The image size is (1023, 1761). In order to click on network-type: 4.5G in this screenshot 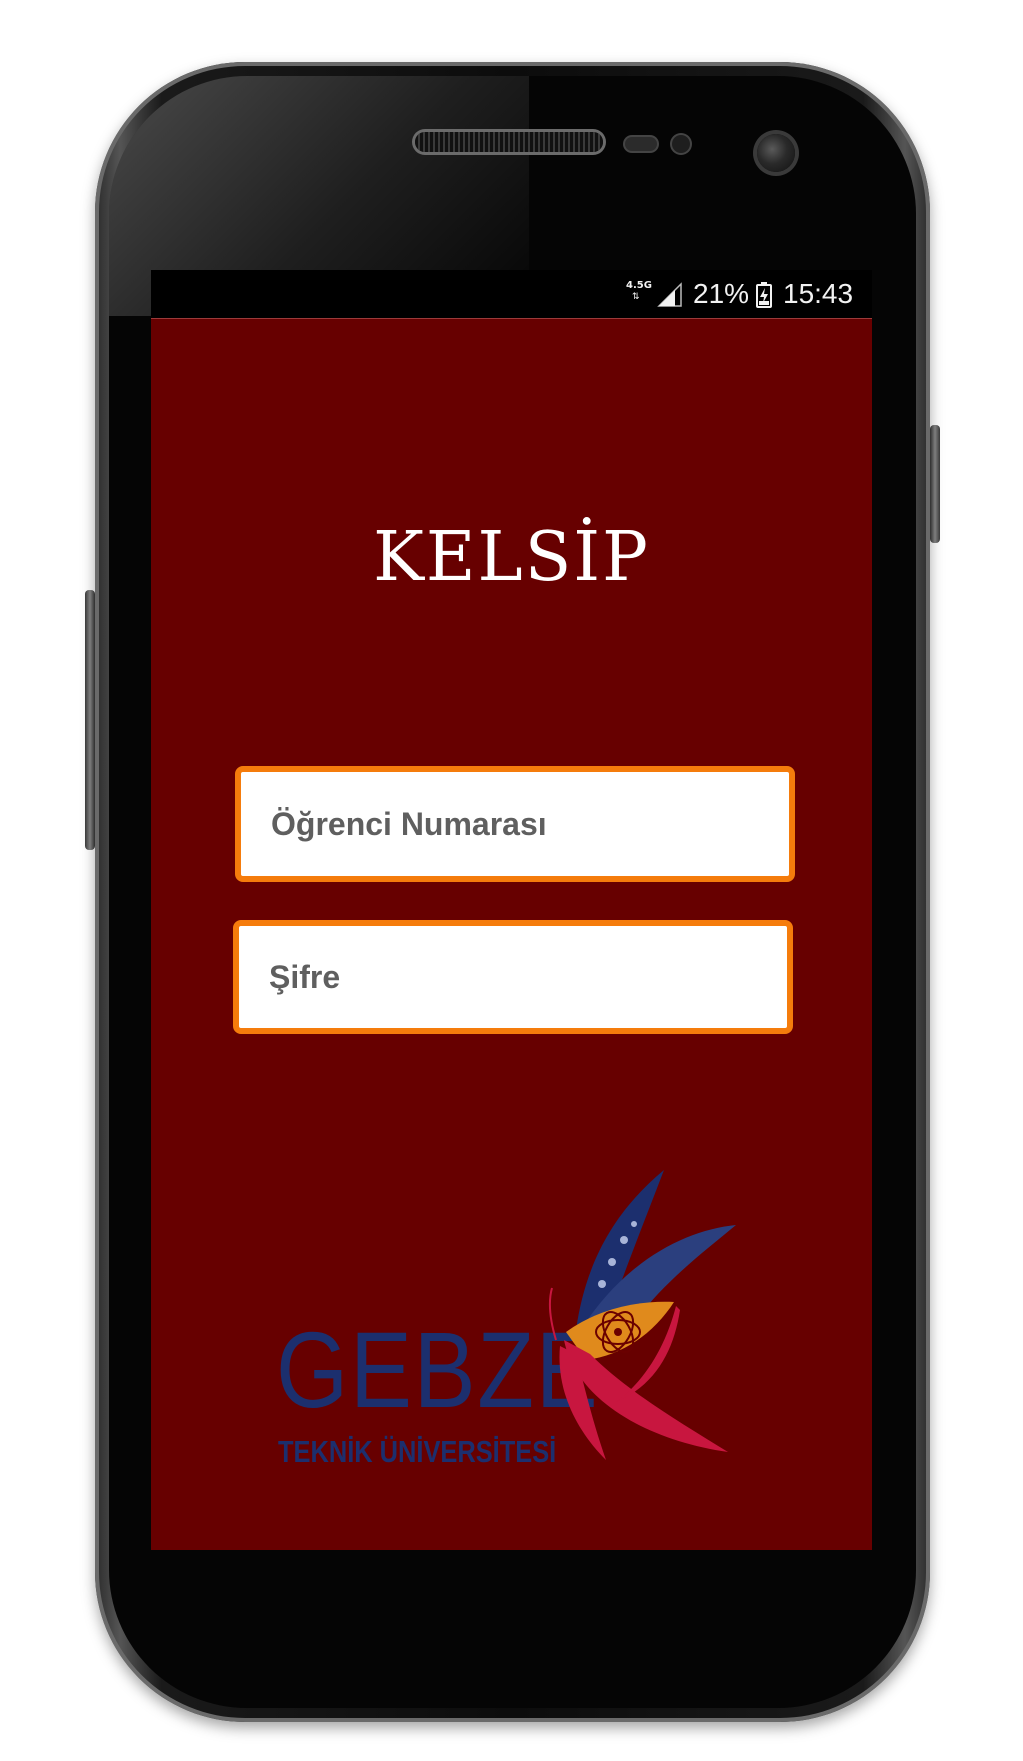, I will do `click(639, 285)`.